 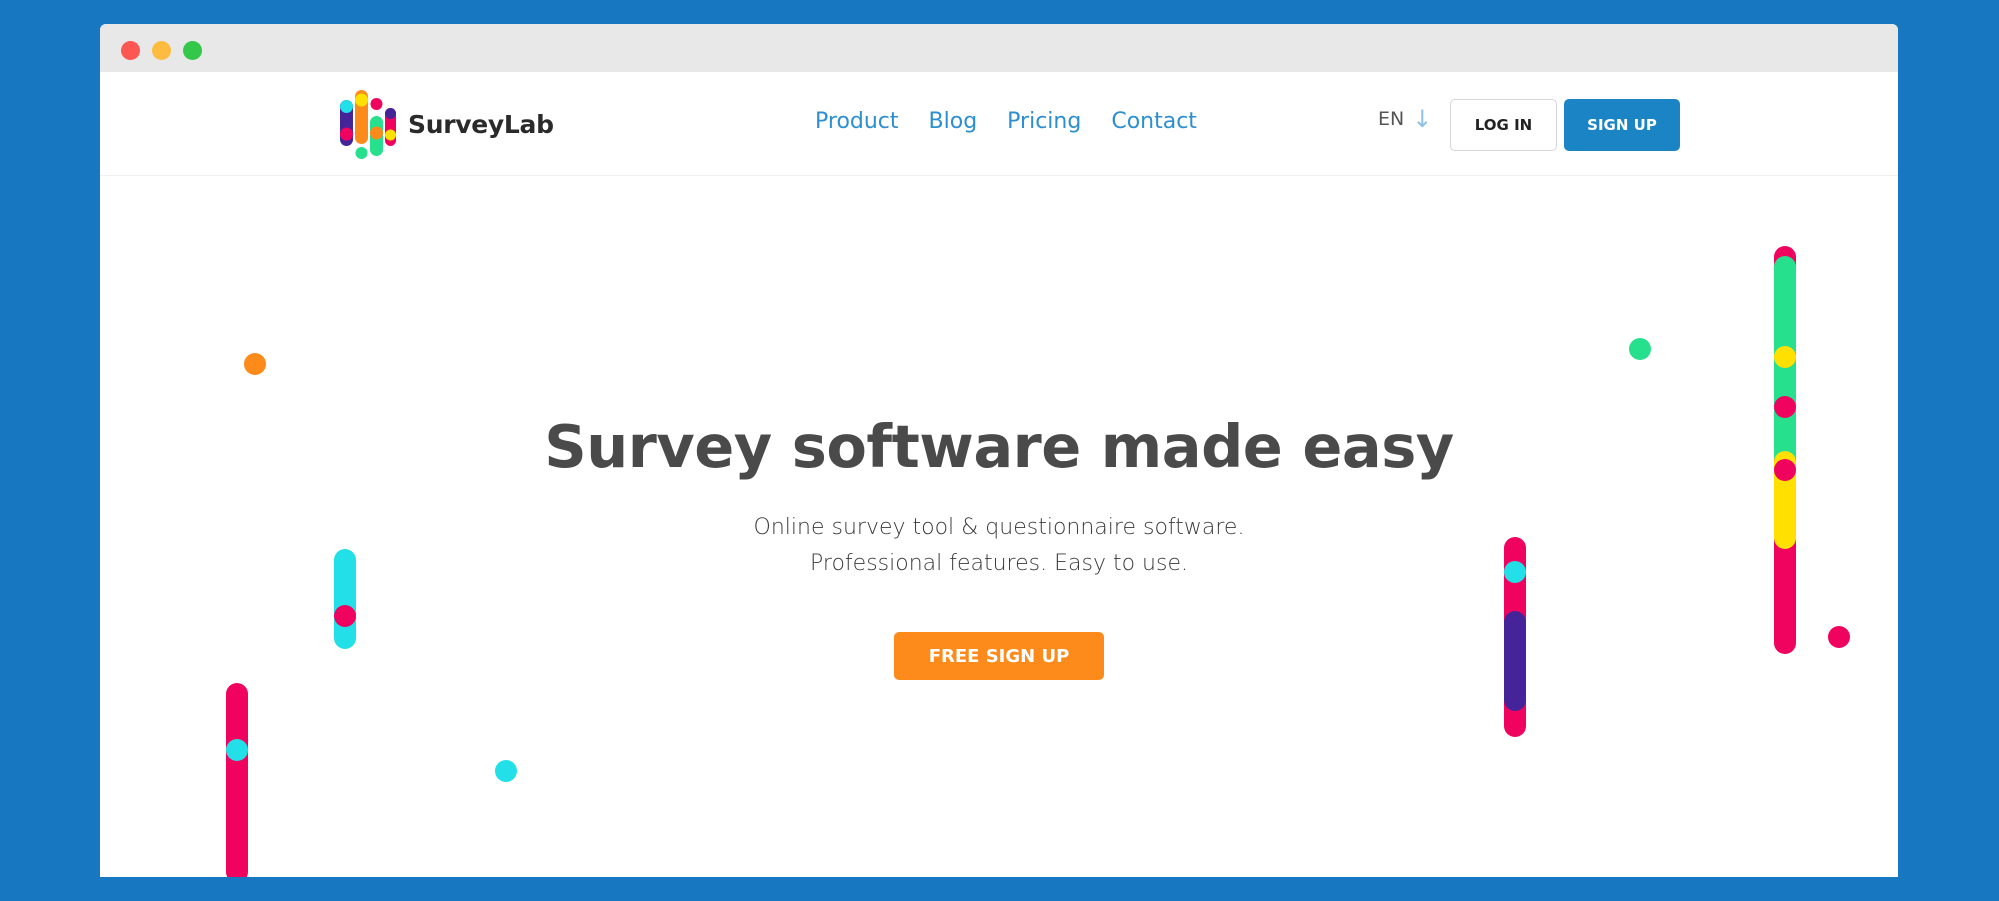 I want to click on language-selector: EN ↓, so click(x=1405, y=119).